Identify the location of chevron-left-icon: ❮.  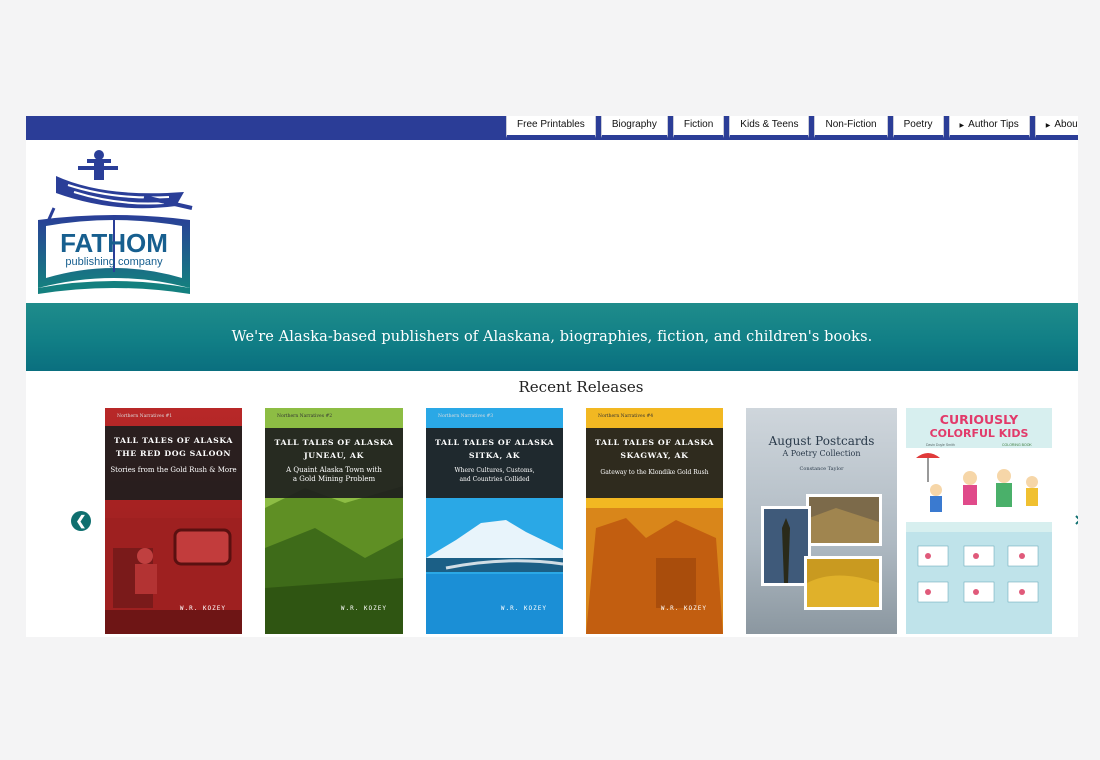
(81, 520).